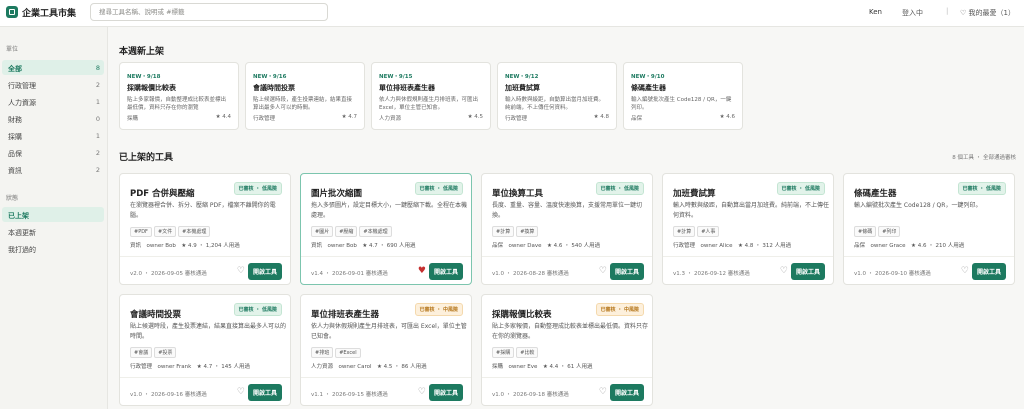  I want to click on card-footer: v1.0 ・ 2026-09-16 審核通過 ♡ 開啟工具, so click(205, 392).